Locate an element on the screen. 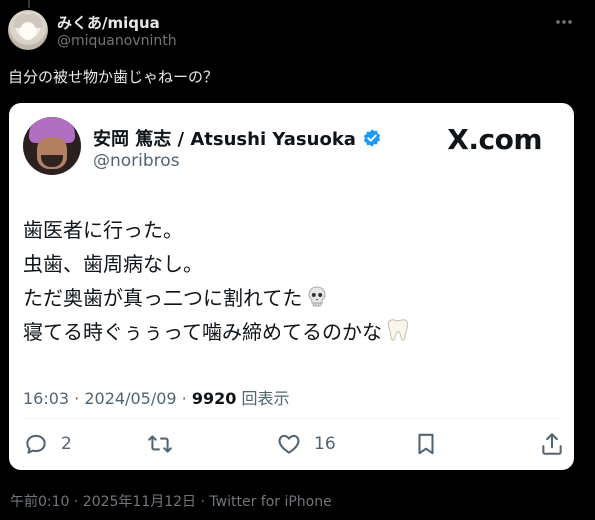 This screenshot has height=520, width=595. like-icon is located at coordinates (289, 444).